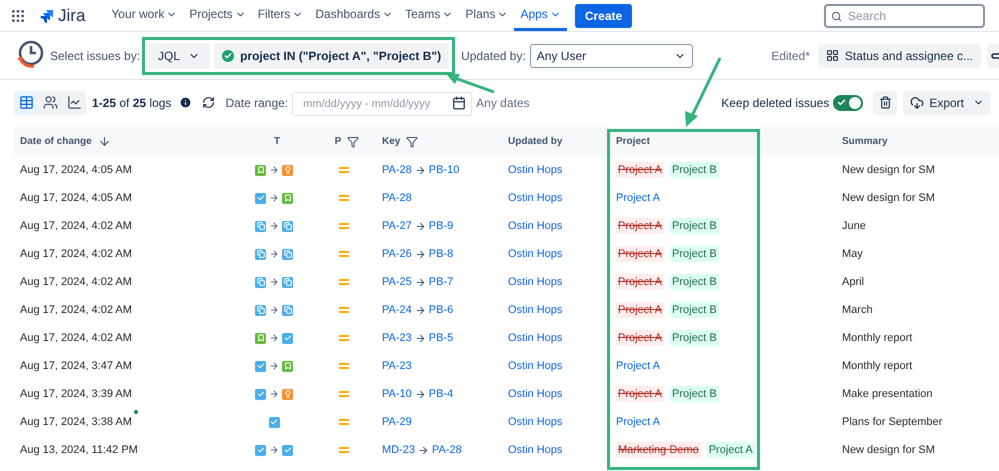 This screenshot has width=999, height=471. What do you see at coordinates (382, 104) in the screenshot?
I see `date-range-field: mm/dd/yyyy - mm/dd/yyyy` at bounding box center [382, 104].